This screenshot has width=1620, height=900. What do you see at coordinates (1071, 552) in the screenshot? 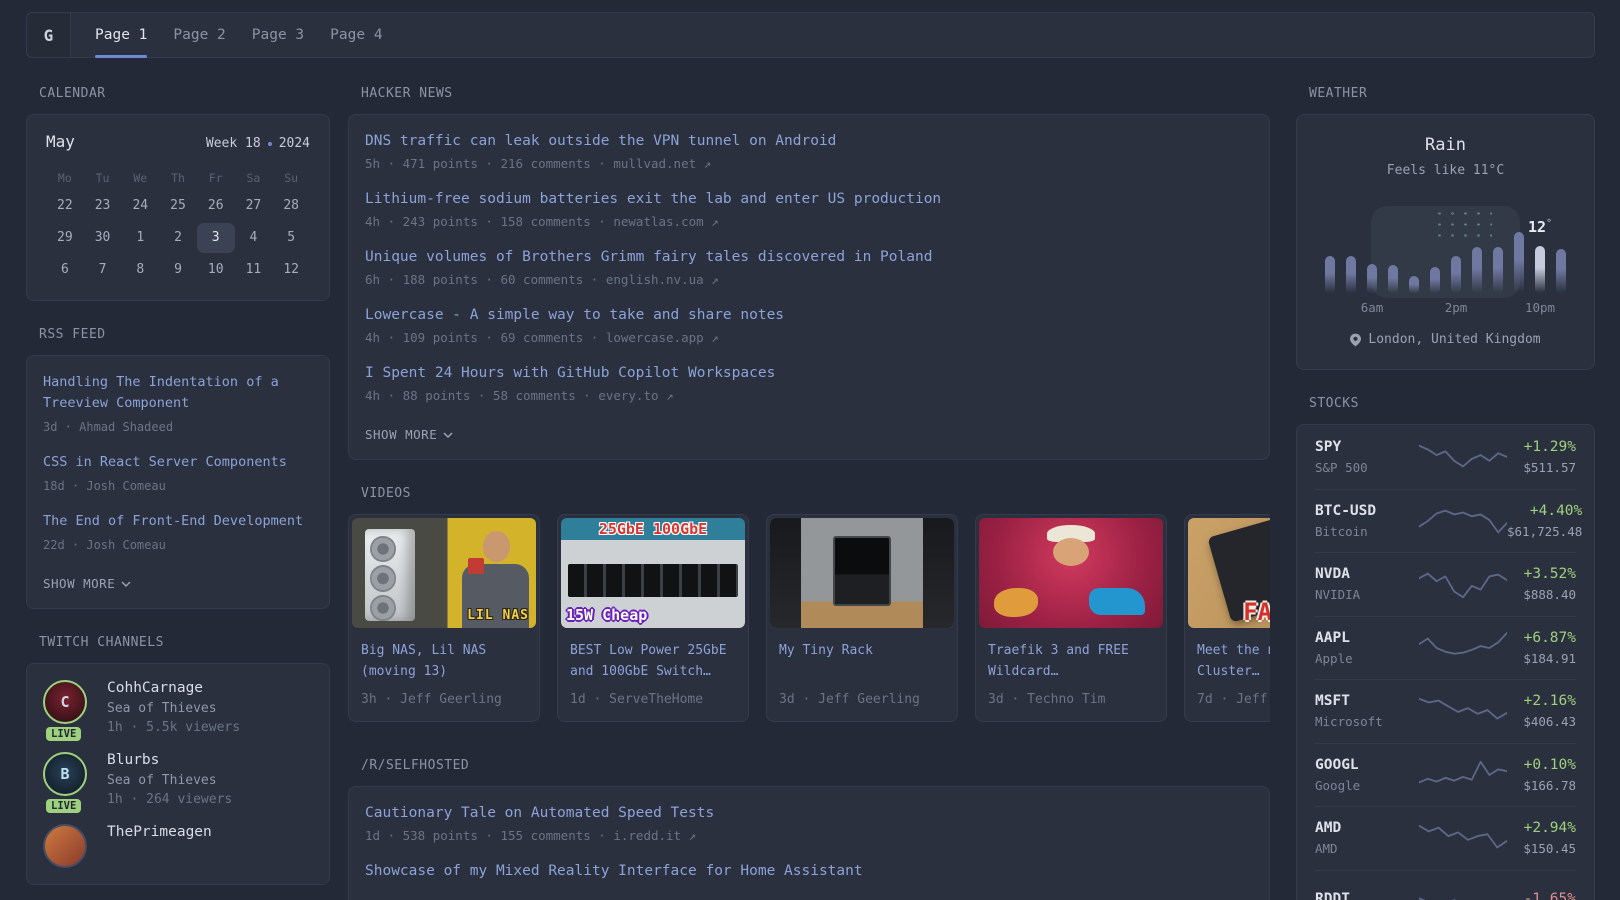
I see `person-graphic` at bounding box center [1071, 552].